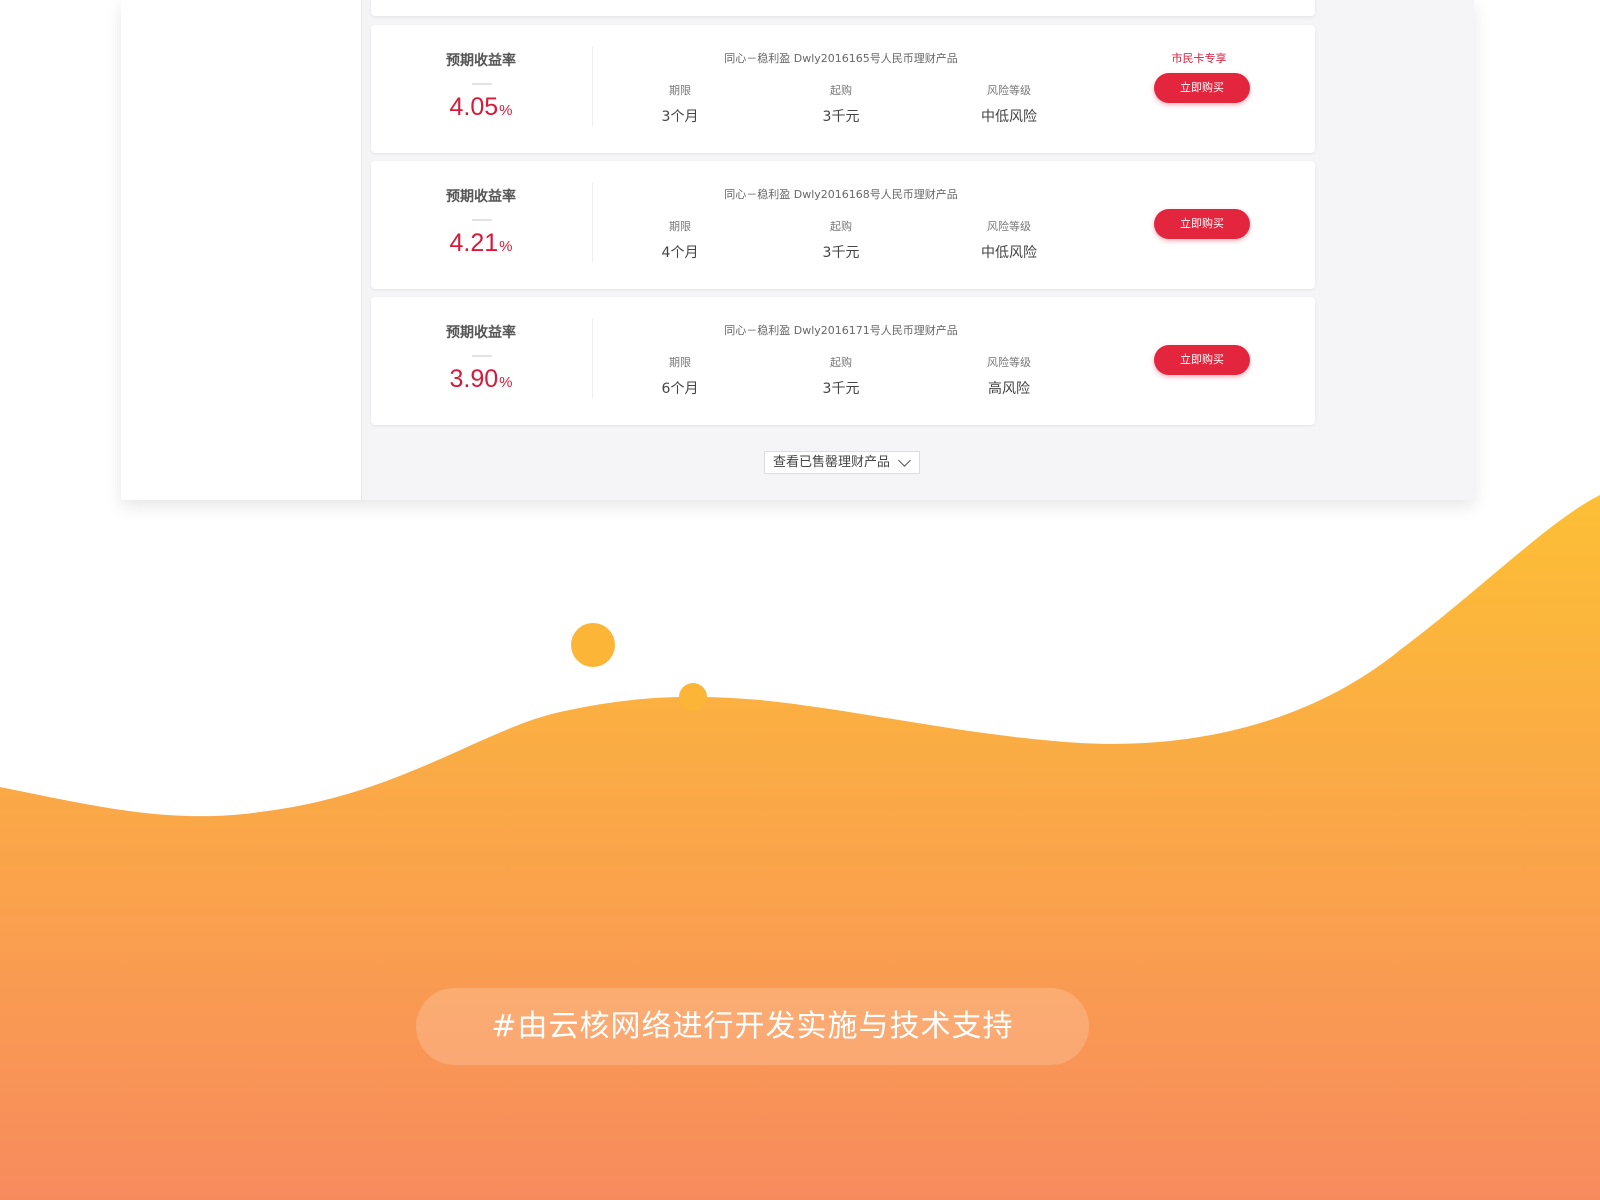 The height and width of the screenshot is (1200, 1600). What do you see at coordinates (241, 250) in the screenshot?
I see `sidebar` at bounding box center [241, 250].